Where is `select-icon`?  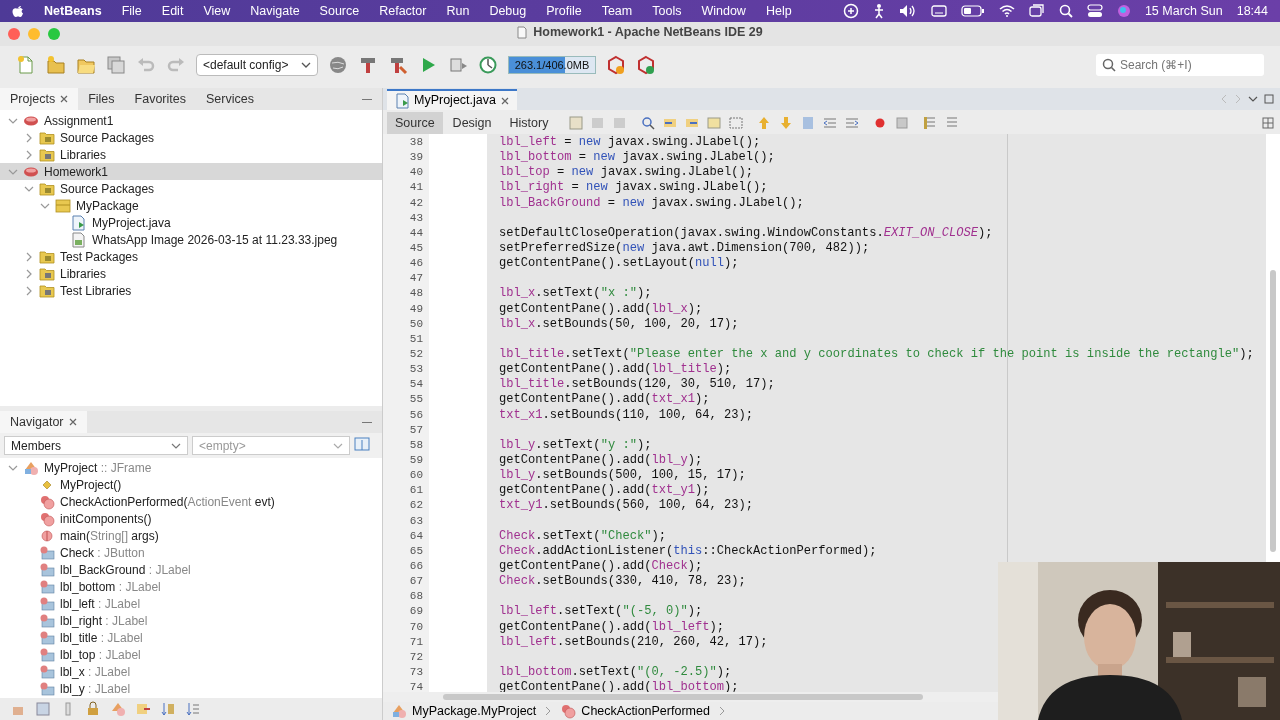 select-icon is located at coordinates (736, 123).